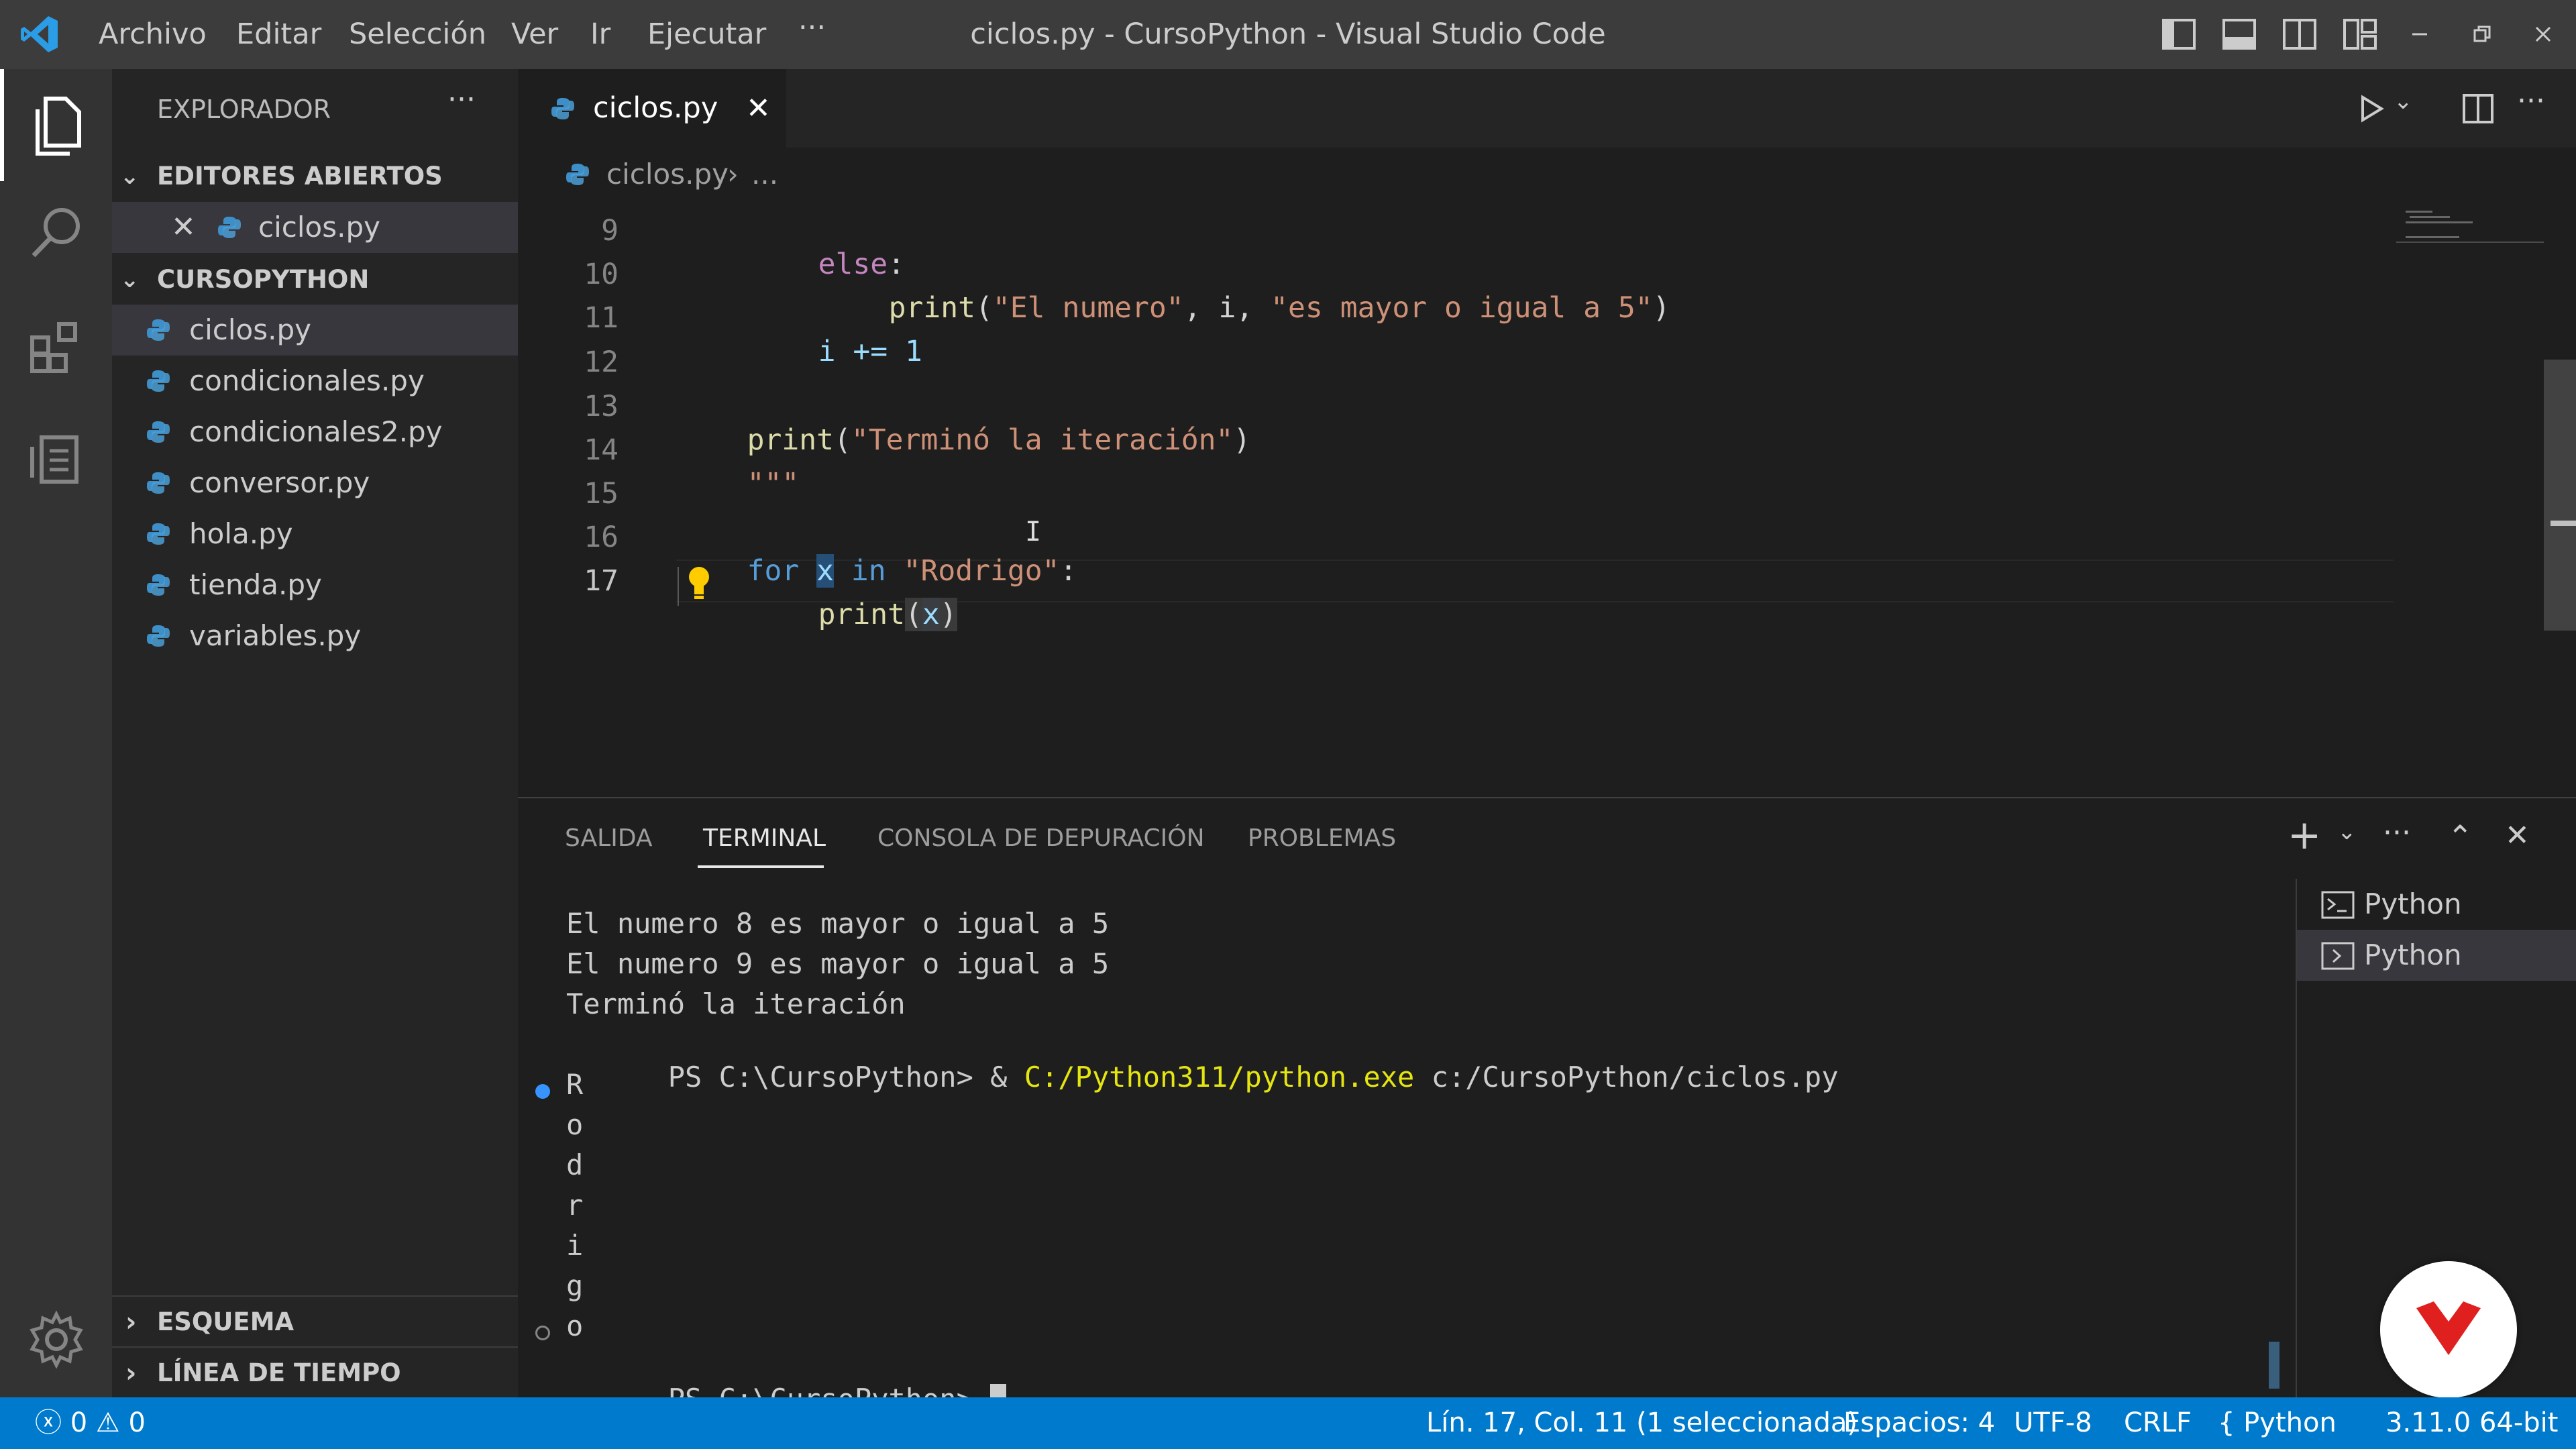  What do you see at coordinates (2460, 836) in the screenshot?
I see `maximize-panel-icon: ⌃` at bounding box center [2460, 836].